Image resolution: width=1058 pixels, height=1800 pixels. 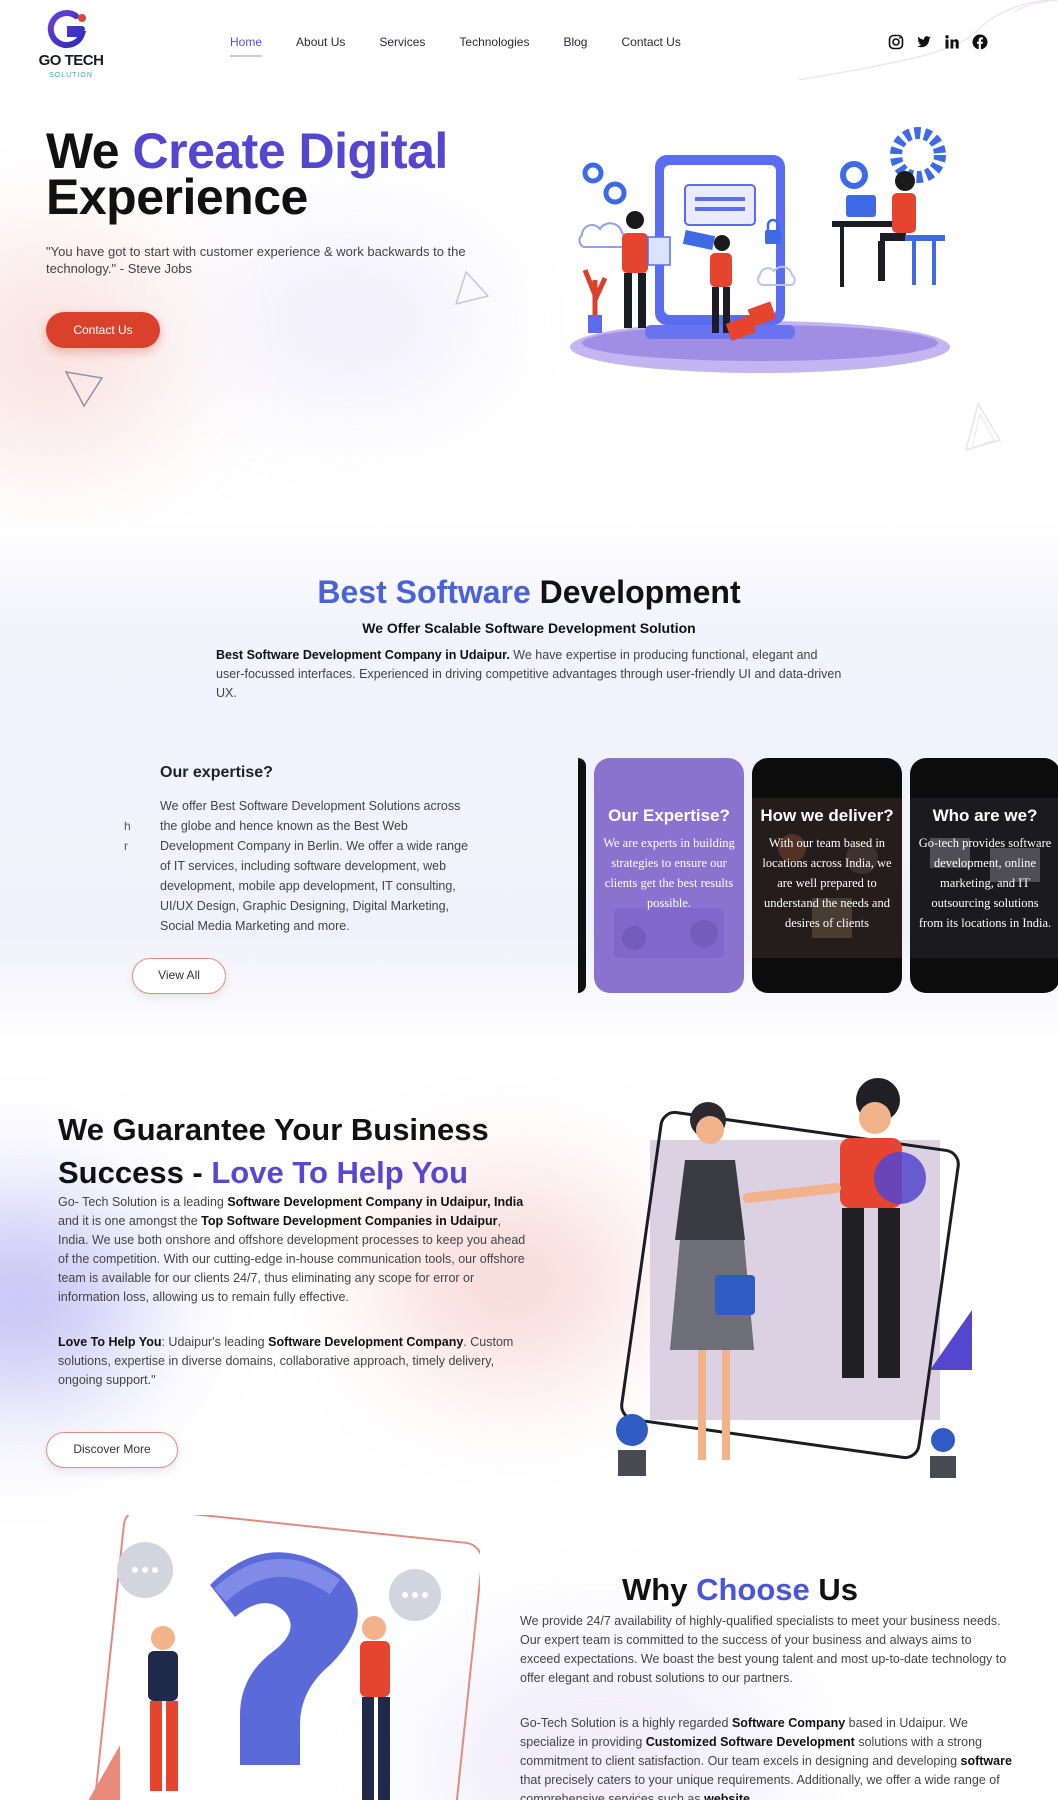 What do you see at coordinates (575, 46) in the screenshot?
I see `nav-item-blog: Blog` at bounding box center [575, 46].